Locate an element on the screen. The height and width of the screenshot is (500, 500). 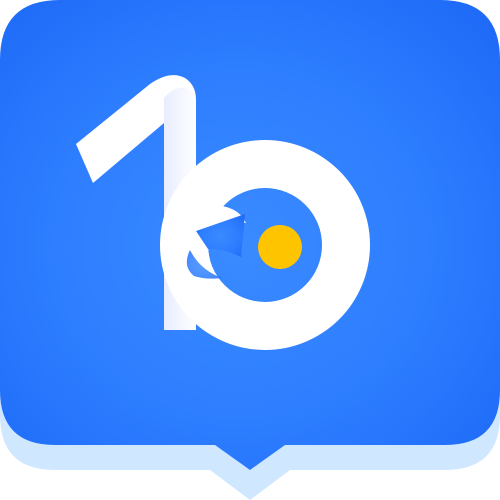
accent-dot-icon is located at coordinates (280, 247).